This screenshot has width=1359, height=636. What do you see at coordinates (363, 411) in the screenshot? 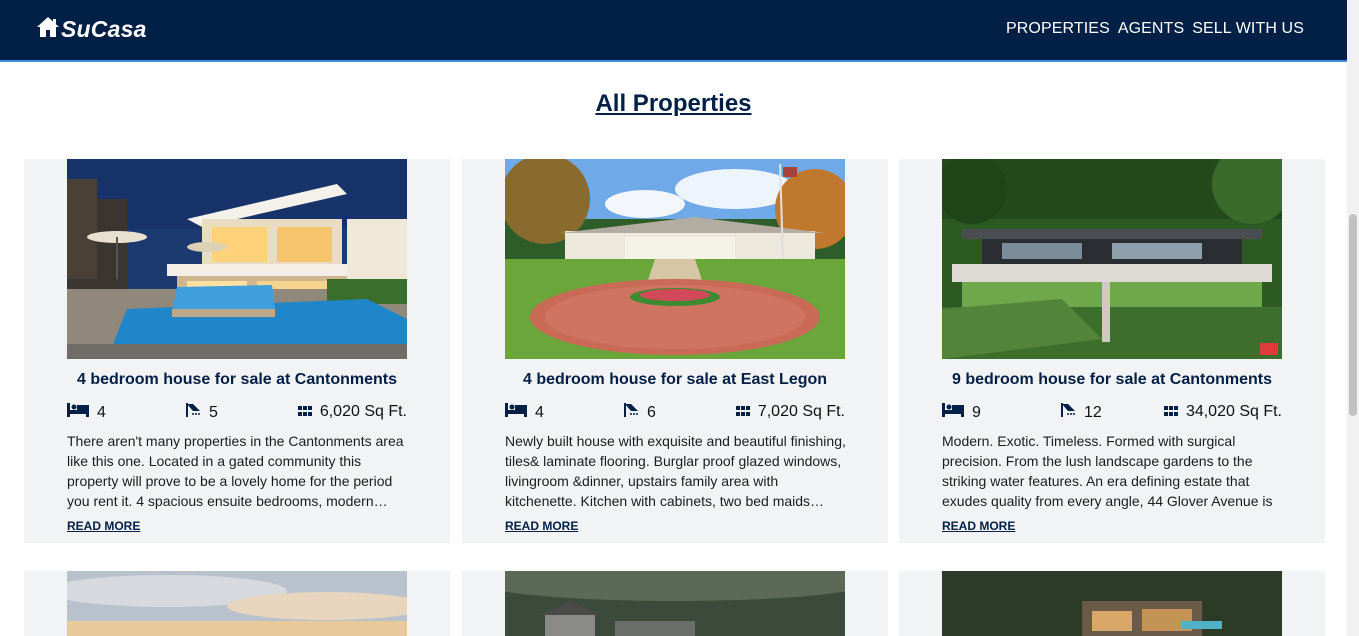
I see `area-value: 6,020 Sq Ft.` at bounding box center [363, 411].